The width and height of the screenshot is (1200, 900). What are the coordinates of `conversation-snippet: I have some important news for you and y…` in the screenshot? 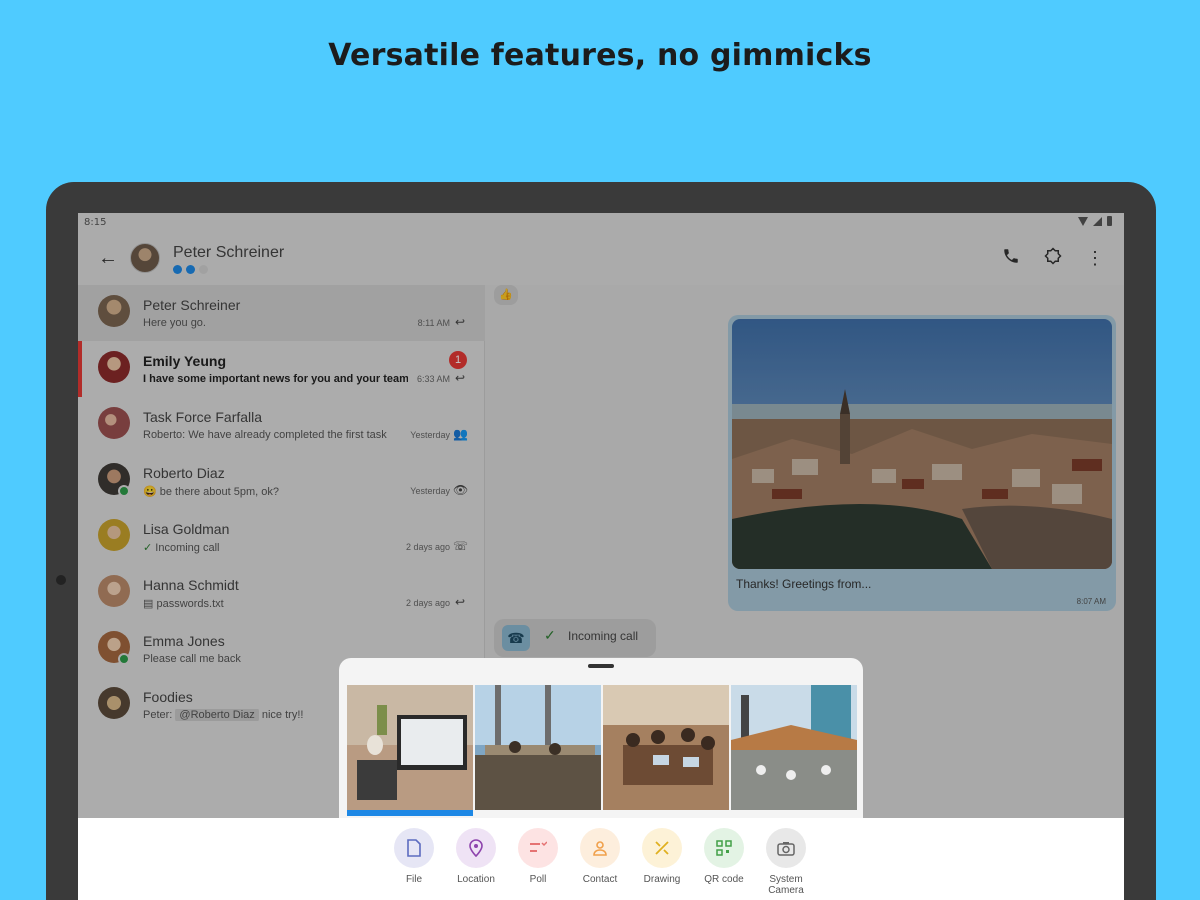 It's located at (275, 379).